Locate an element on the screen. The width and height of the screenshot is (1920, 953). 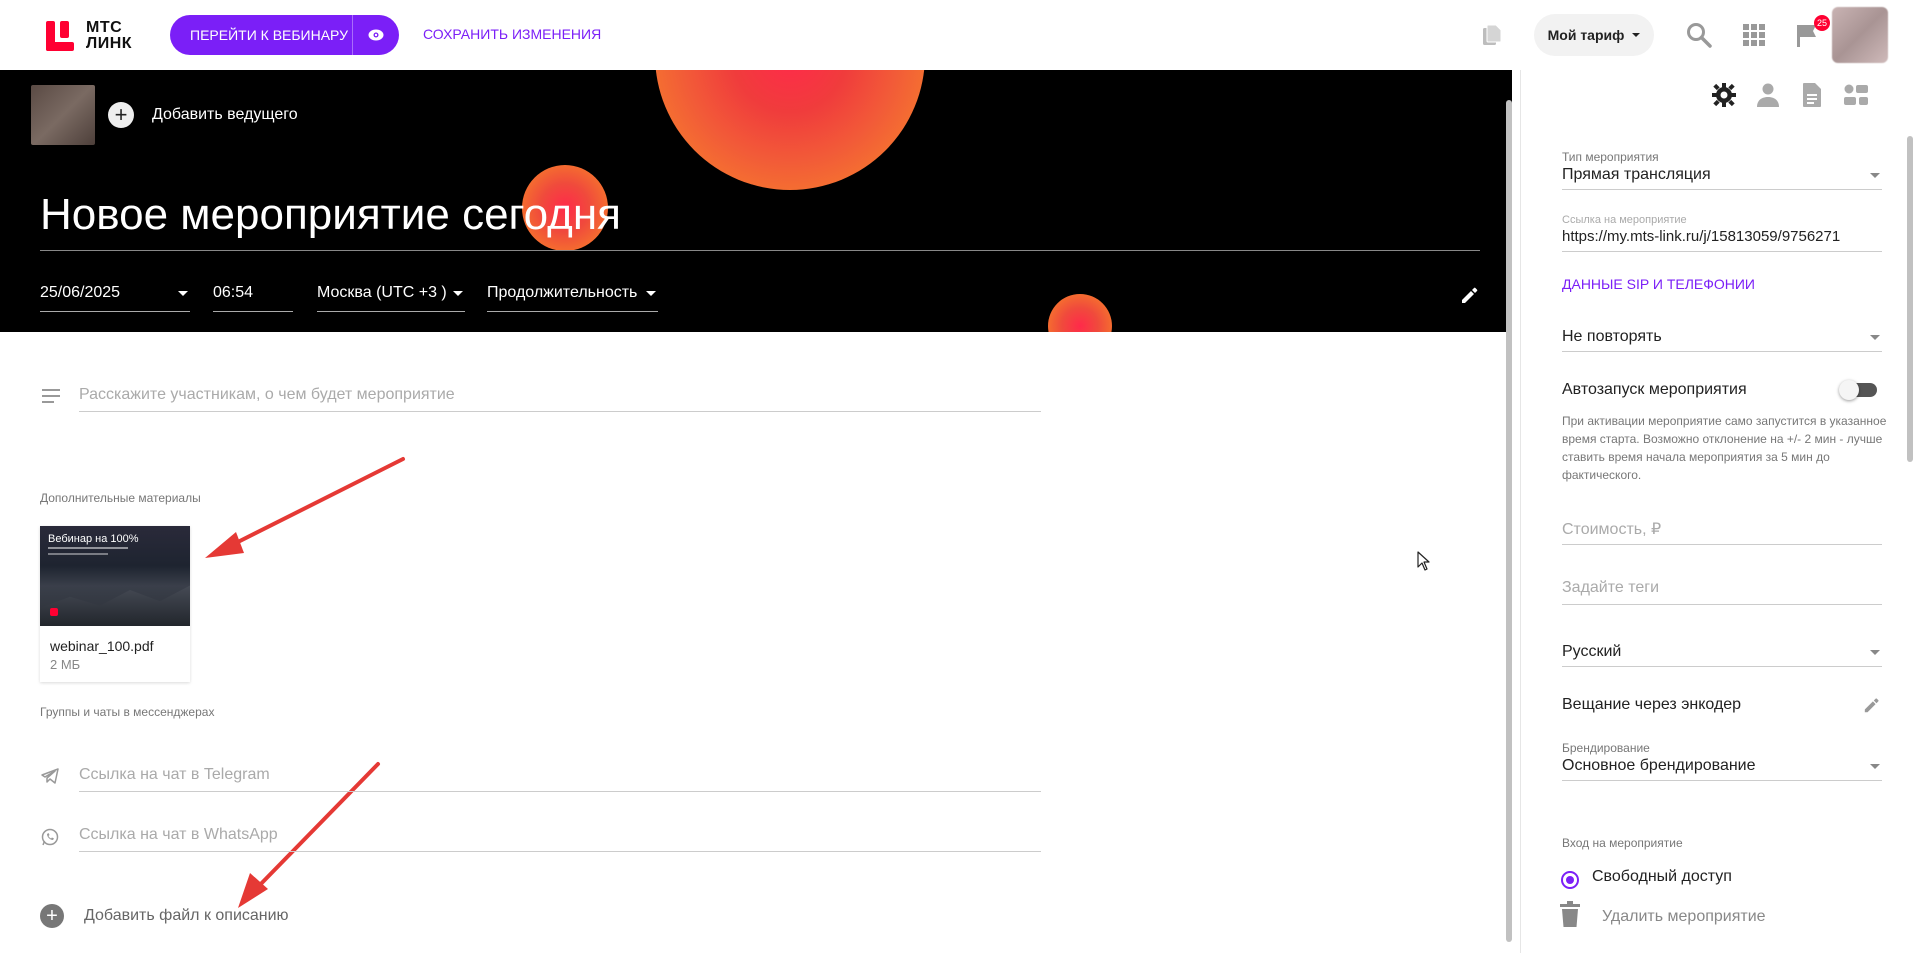
apps-grid-icon is located at coordinates (1754, 35).